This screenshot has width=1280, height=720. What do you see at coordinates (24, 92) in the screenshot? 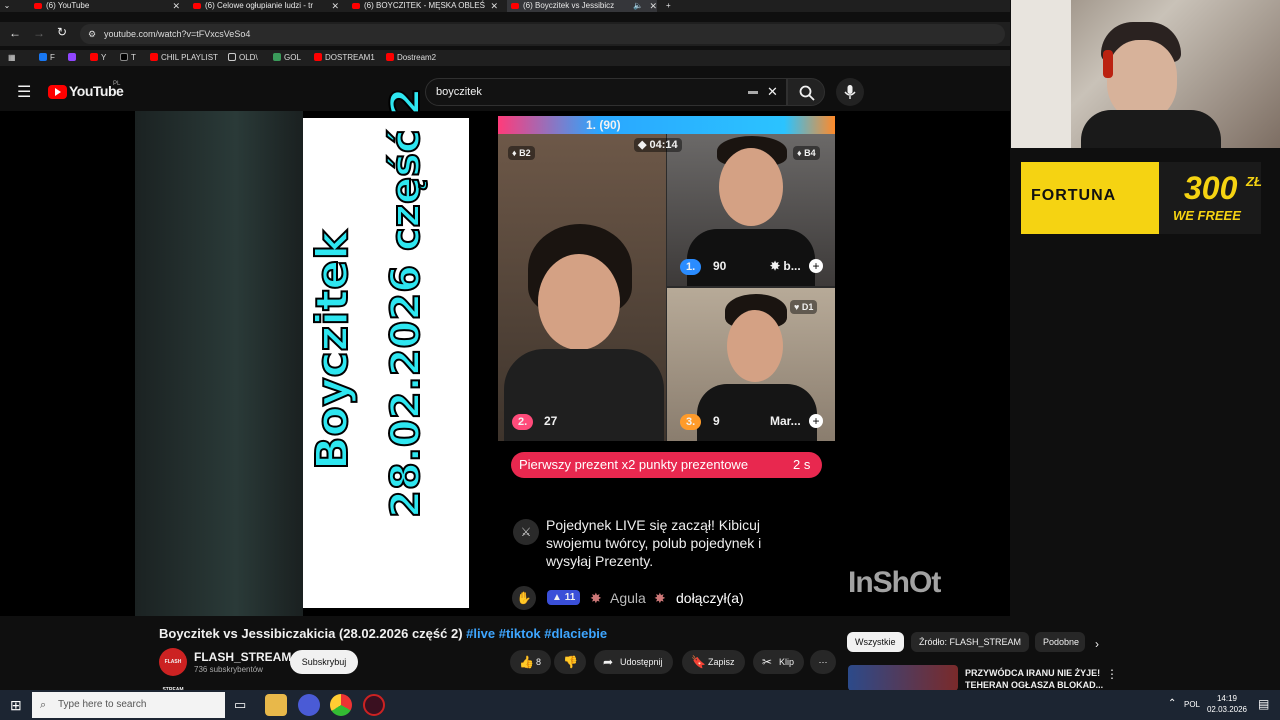
I see `menu-hamburger-icon: ☰` at bounding box center [24, 92].